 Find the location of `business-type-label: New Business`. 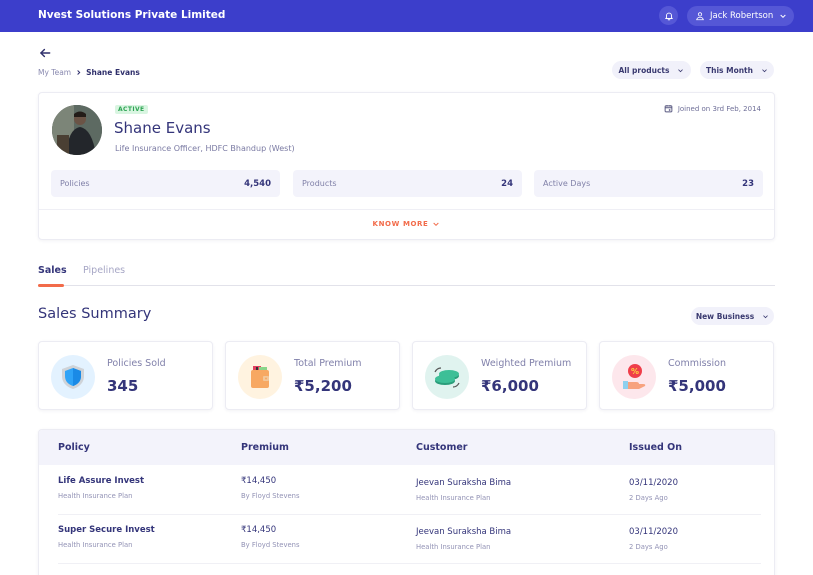

business-type-label: New Business is located at coordinates (725, 316).